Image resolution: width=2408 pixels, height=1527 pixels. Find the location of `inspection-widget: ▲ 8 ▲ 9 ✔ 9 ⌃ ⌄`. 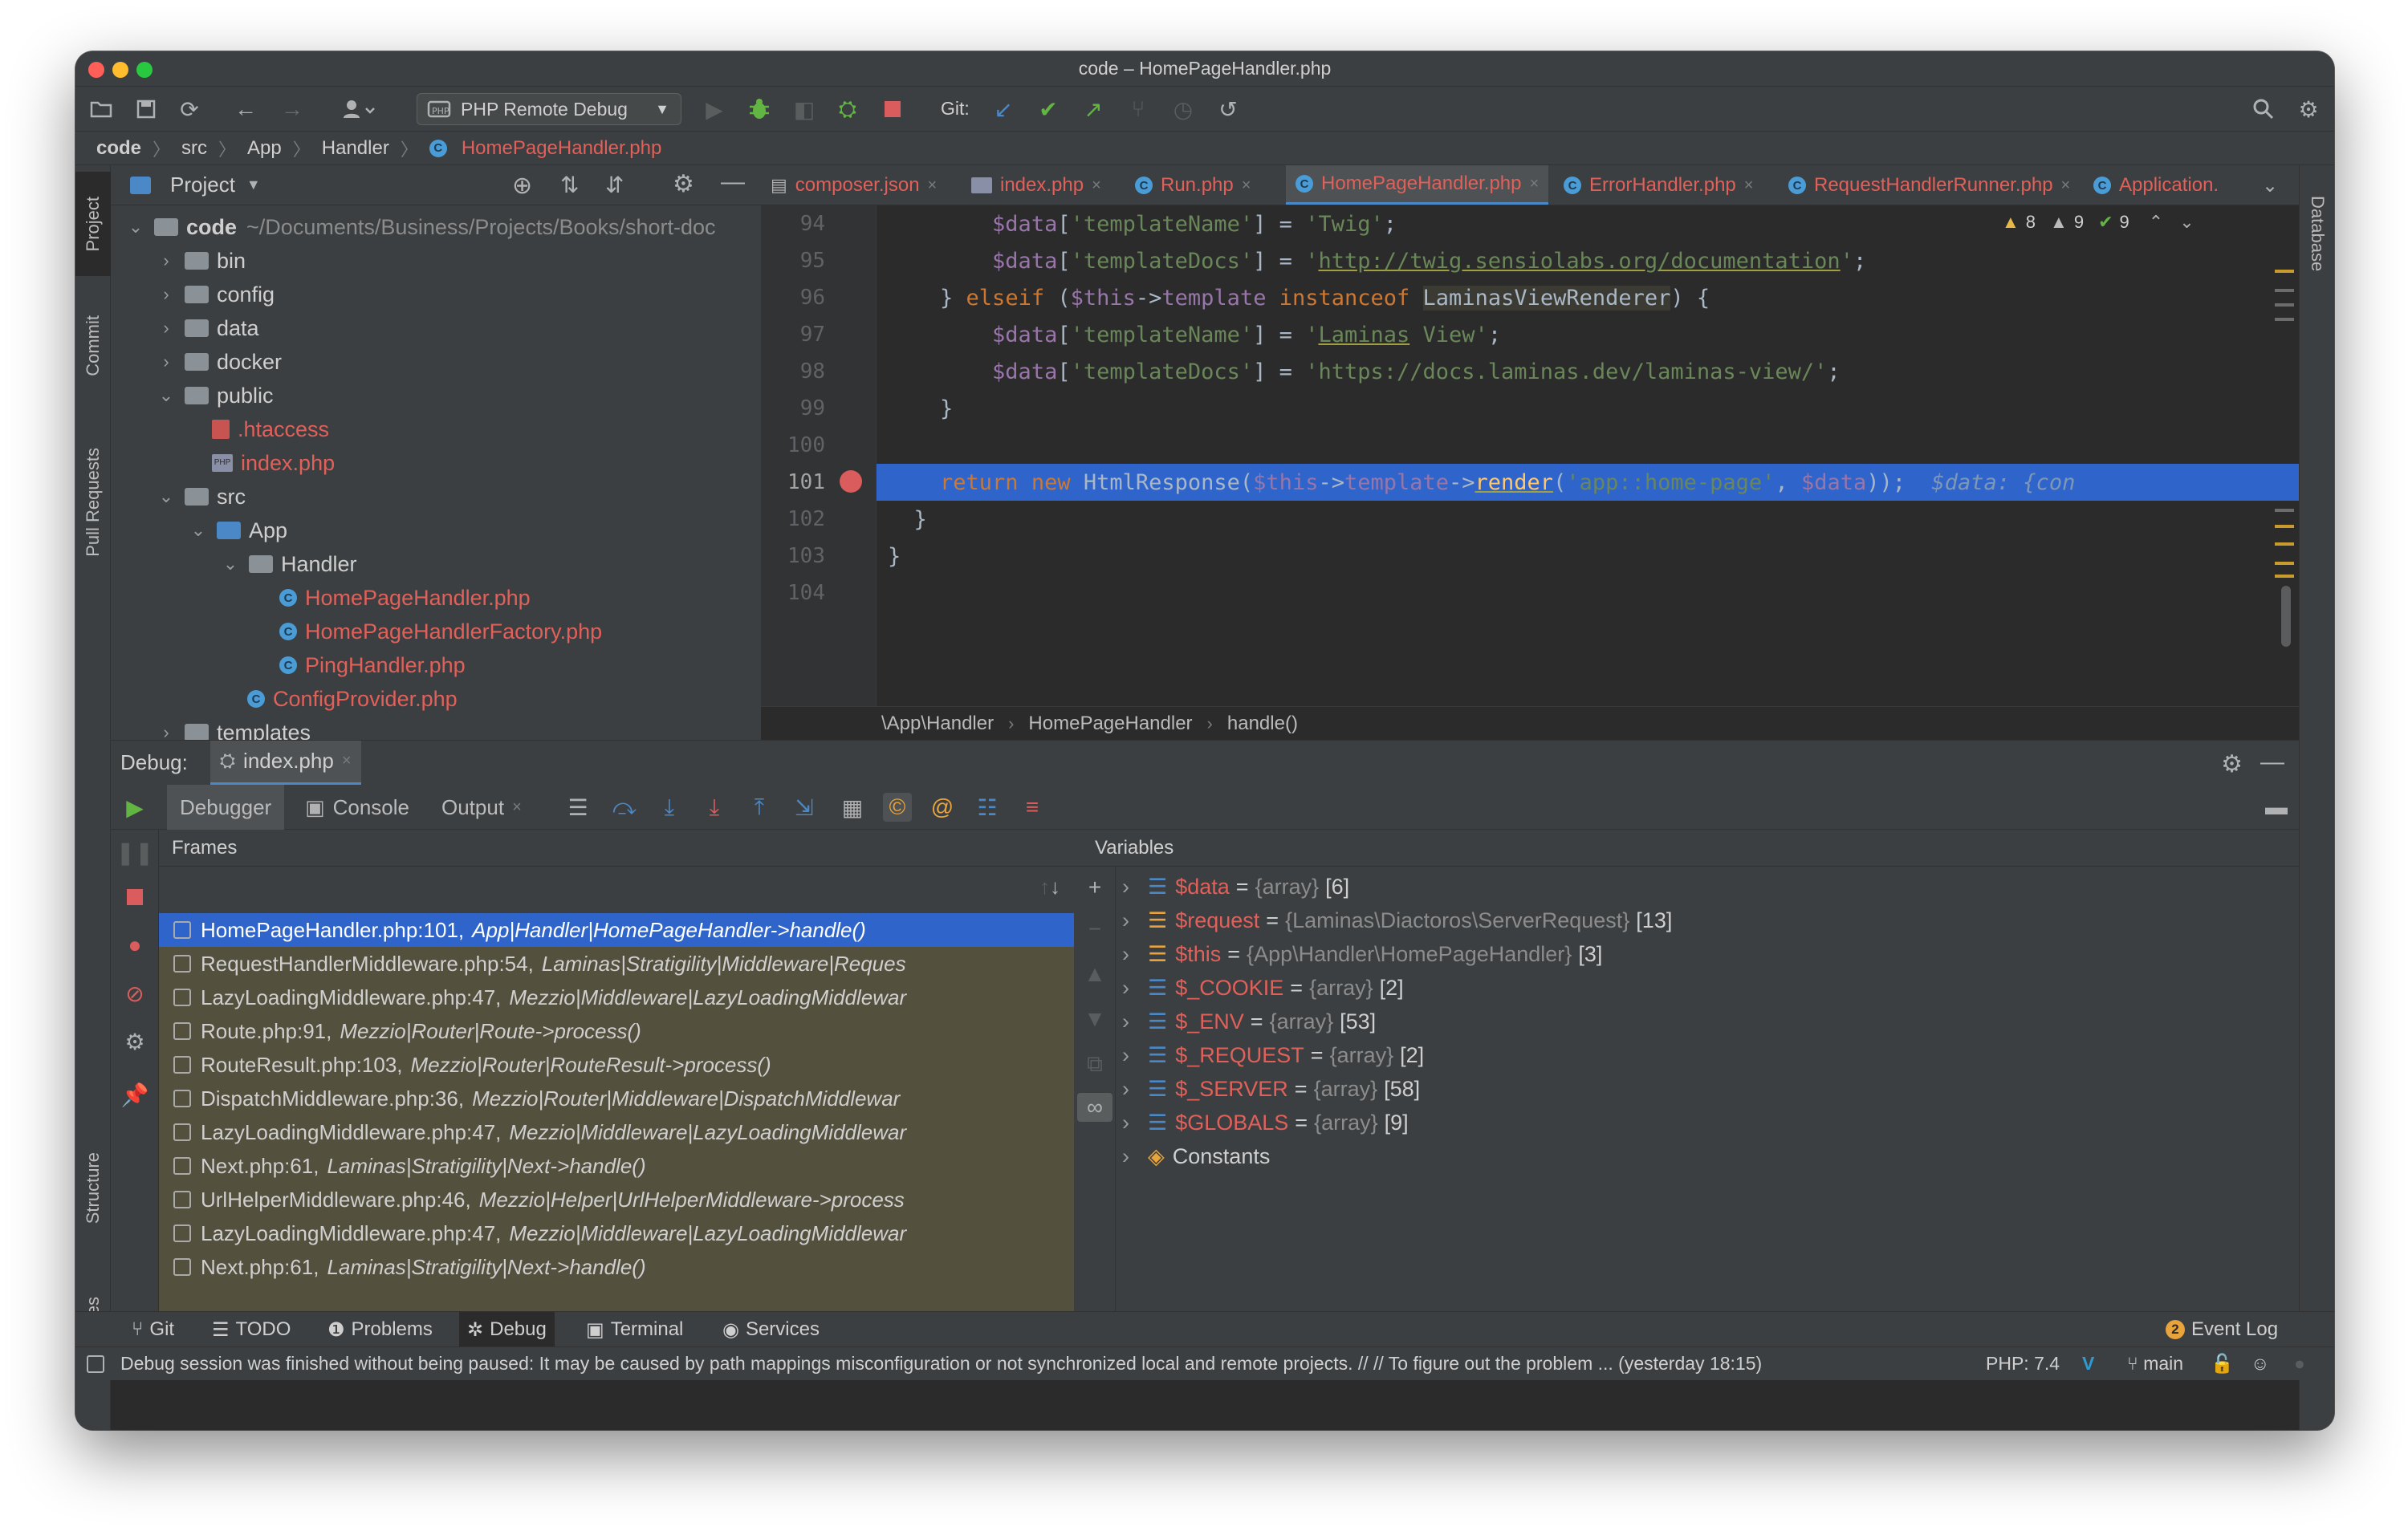

inspection-widget: ▲ 8 ▲ 9 ✔ 9 ⌃ ⌄ is located at coordinates (2098, 222).